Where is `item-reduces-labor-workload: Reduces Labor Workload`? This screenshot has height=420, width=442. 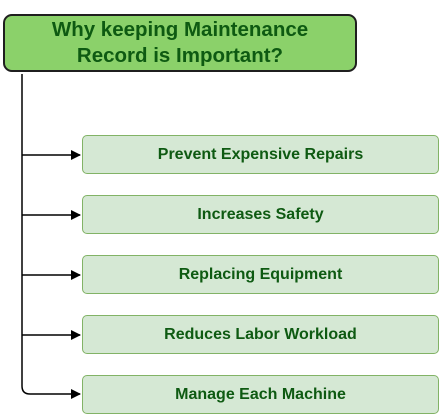 item-reduces-labor-workload: Reduces Labor Workload is located at coordinates (260, 334).